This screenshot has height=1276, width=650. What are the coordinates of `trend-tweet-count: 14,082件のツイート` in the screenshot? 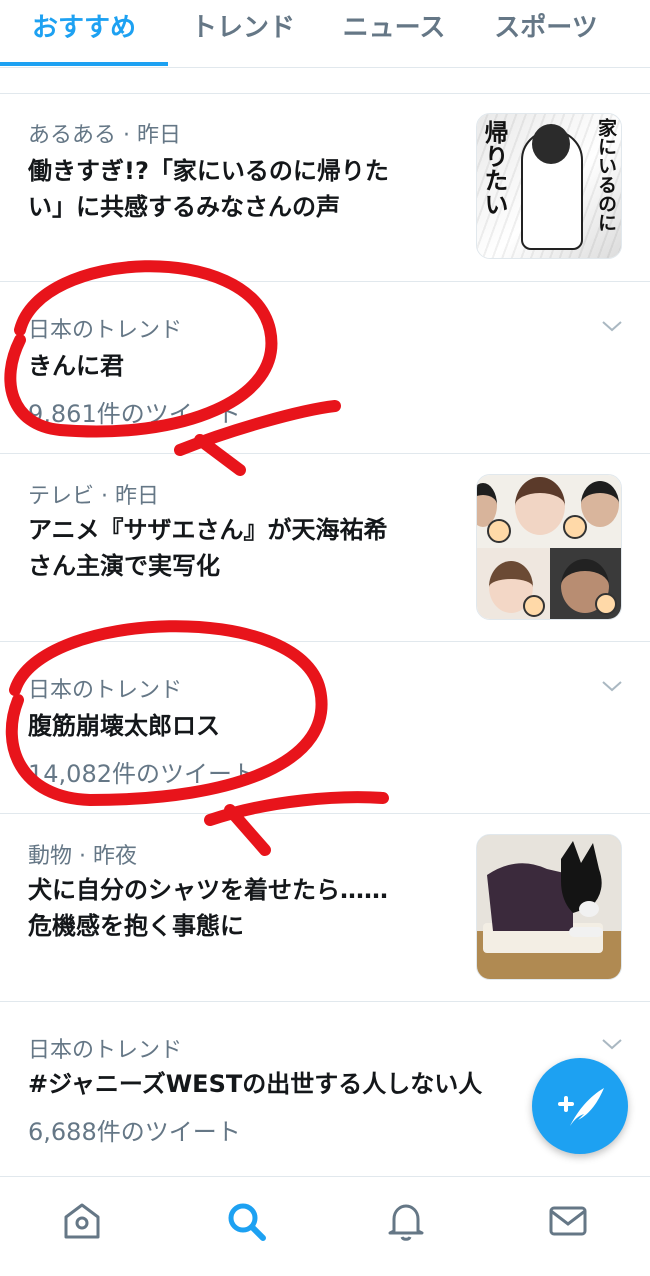 It's located at (142, 774).